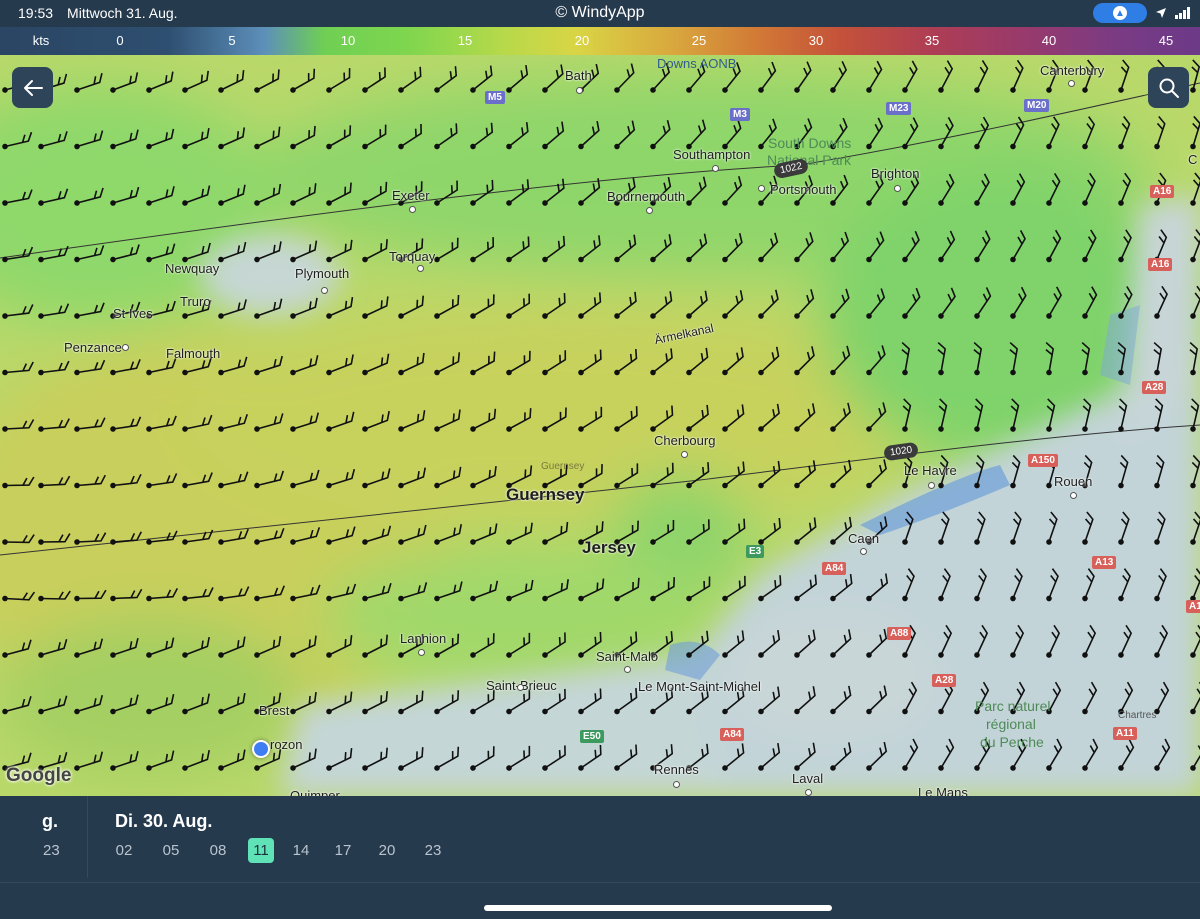 The image size is (1200, 919). What do you see at coordinates (676, 769) in the screenshot?
I see `place-rennes: Rennes` at bounding box center [676, 769].